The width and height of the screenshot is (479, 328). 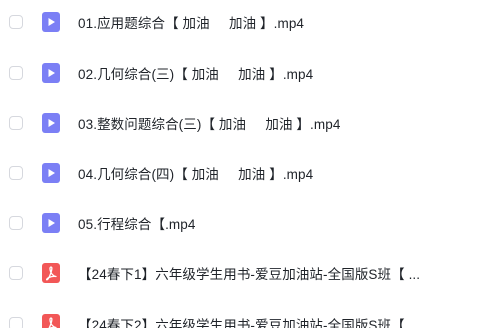 What do you see at coordinates (136, 223) in the screenshot?
I see `file-name: 05.行程综合【.mp4` at bounding box center [136, 223].